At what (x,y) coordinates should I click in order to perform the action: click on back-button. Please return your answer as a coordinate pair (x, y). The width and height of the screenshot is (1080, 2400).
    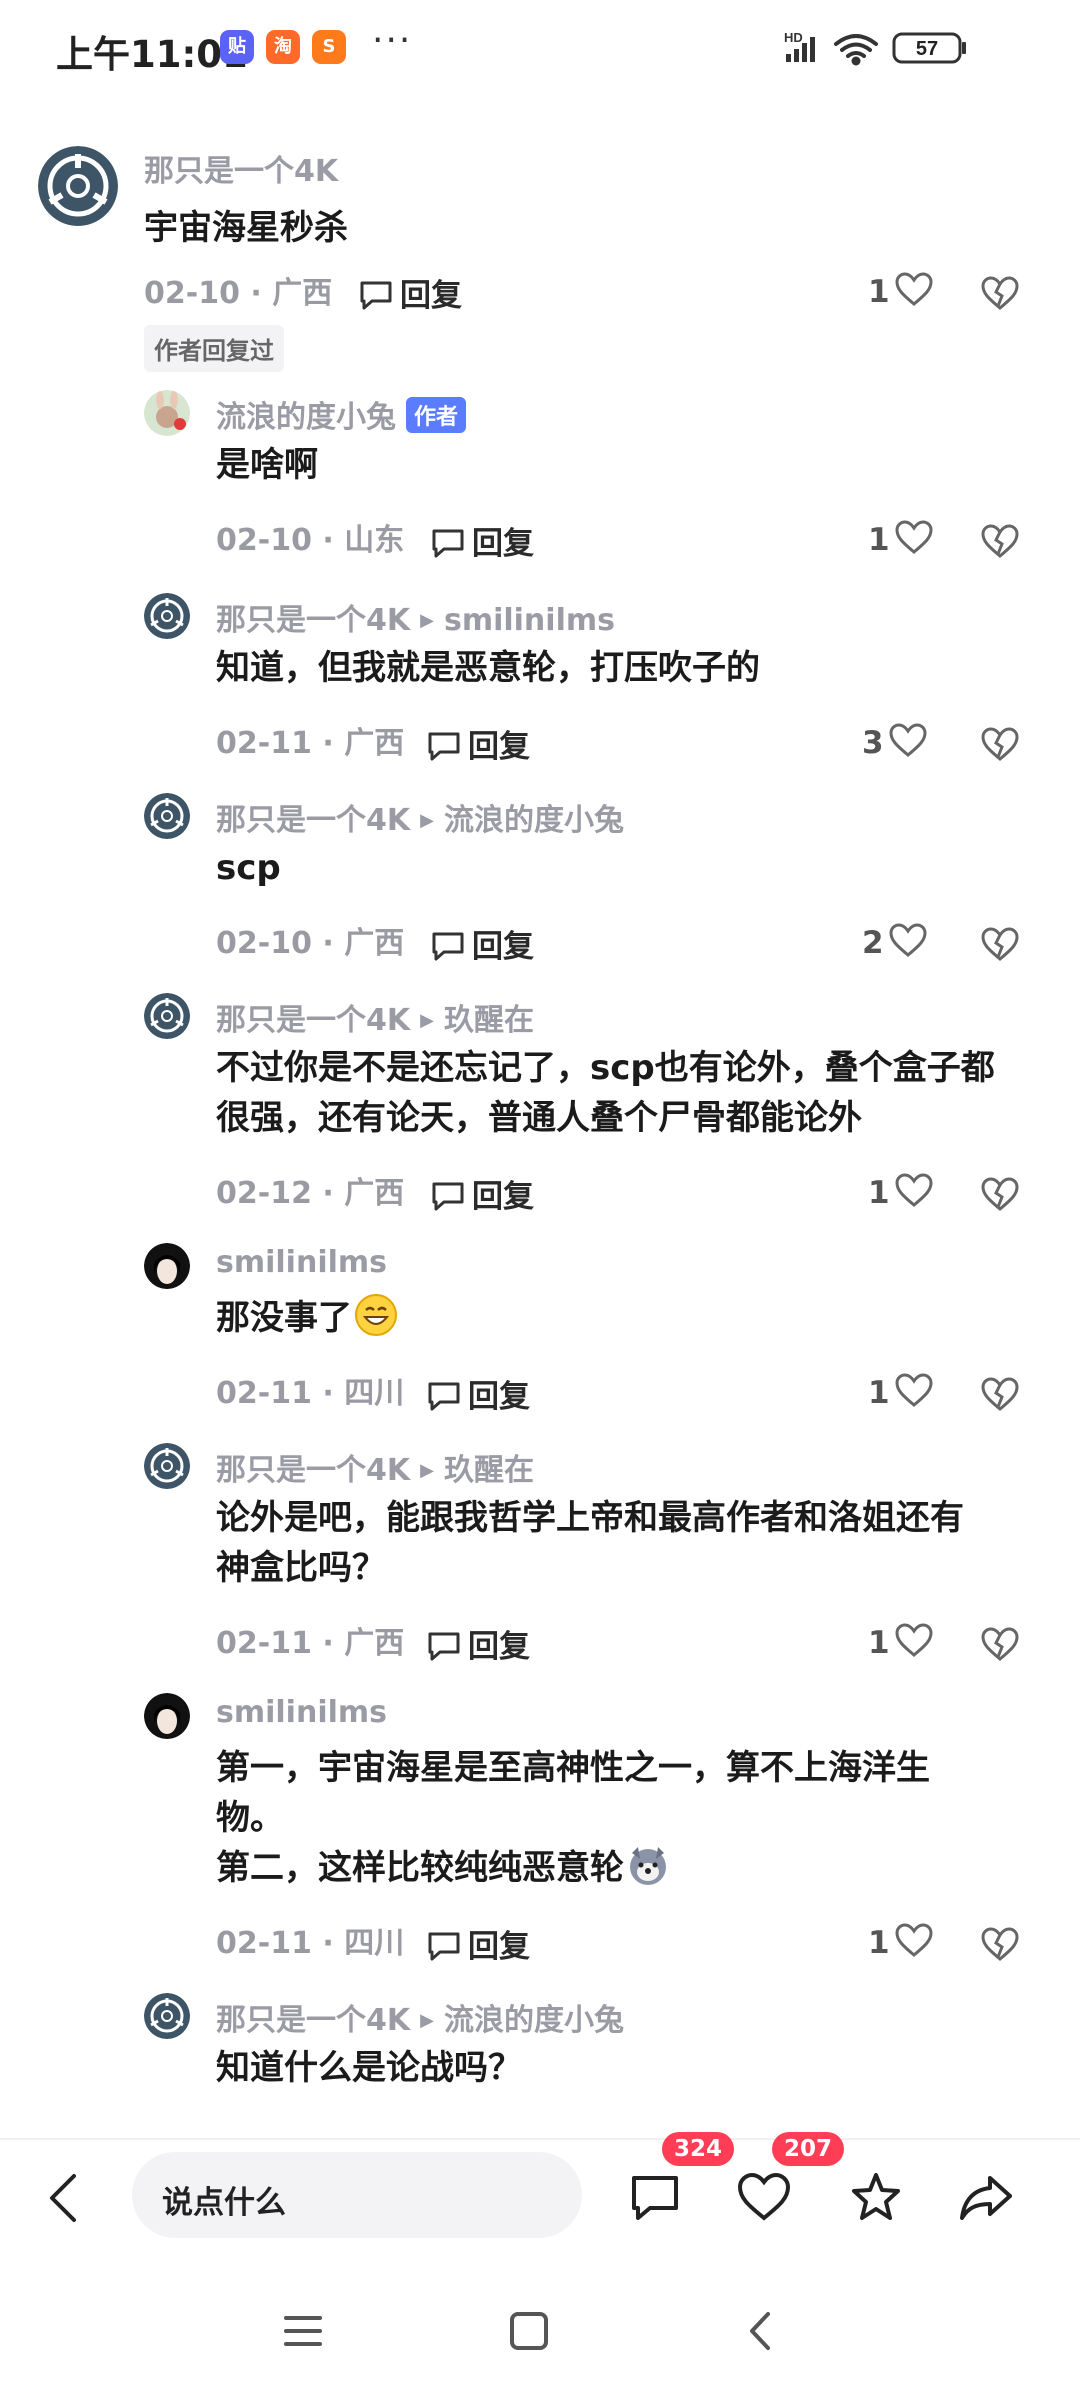
    Looking at the image, I should click on (64, 2200).